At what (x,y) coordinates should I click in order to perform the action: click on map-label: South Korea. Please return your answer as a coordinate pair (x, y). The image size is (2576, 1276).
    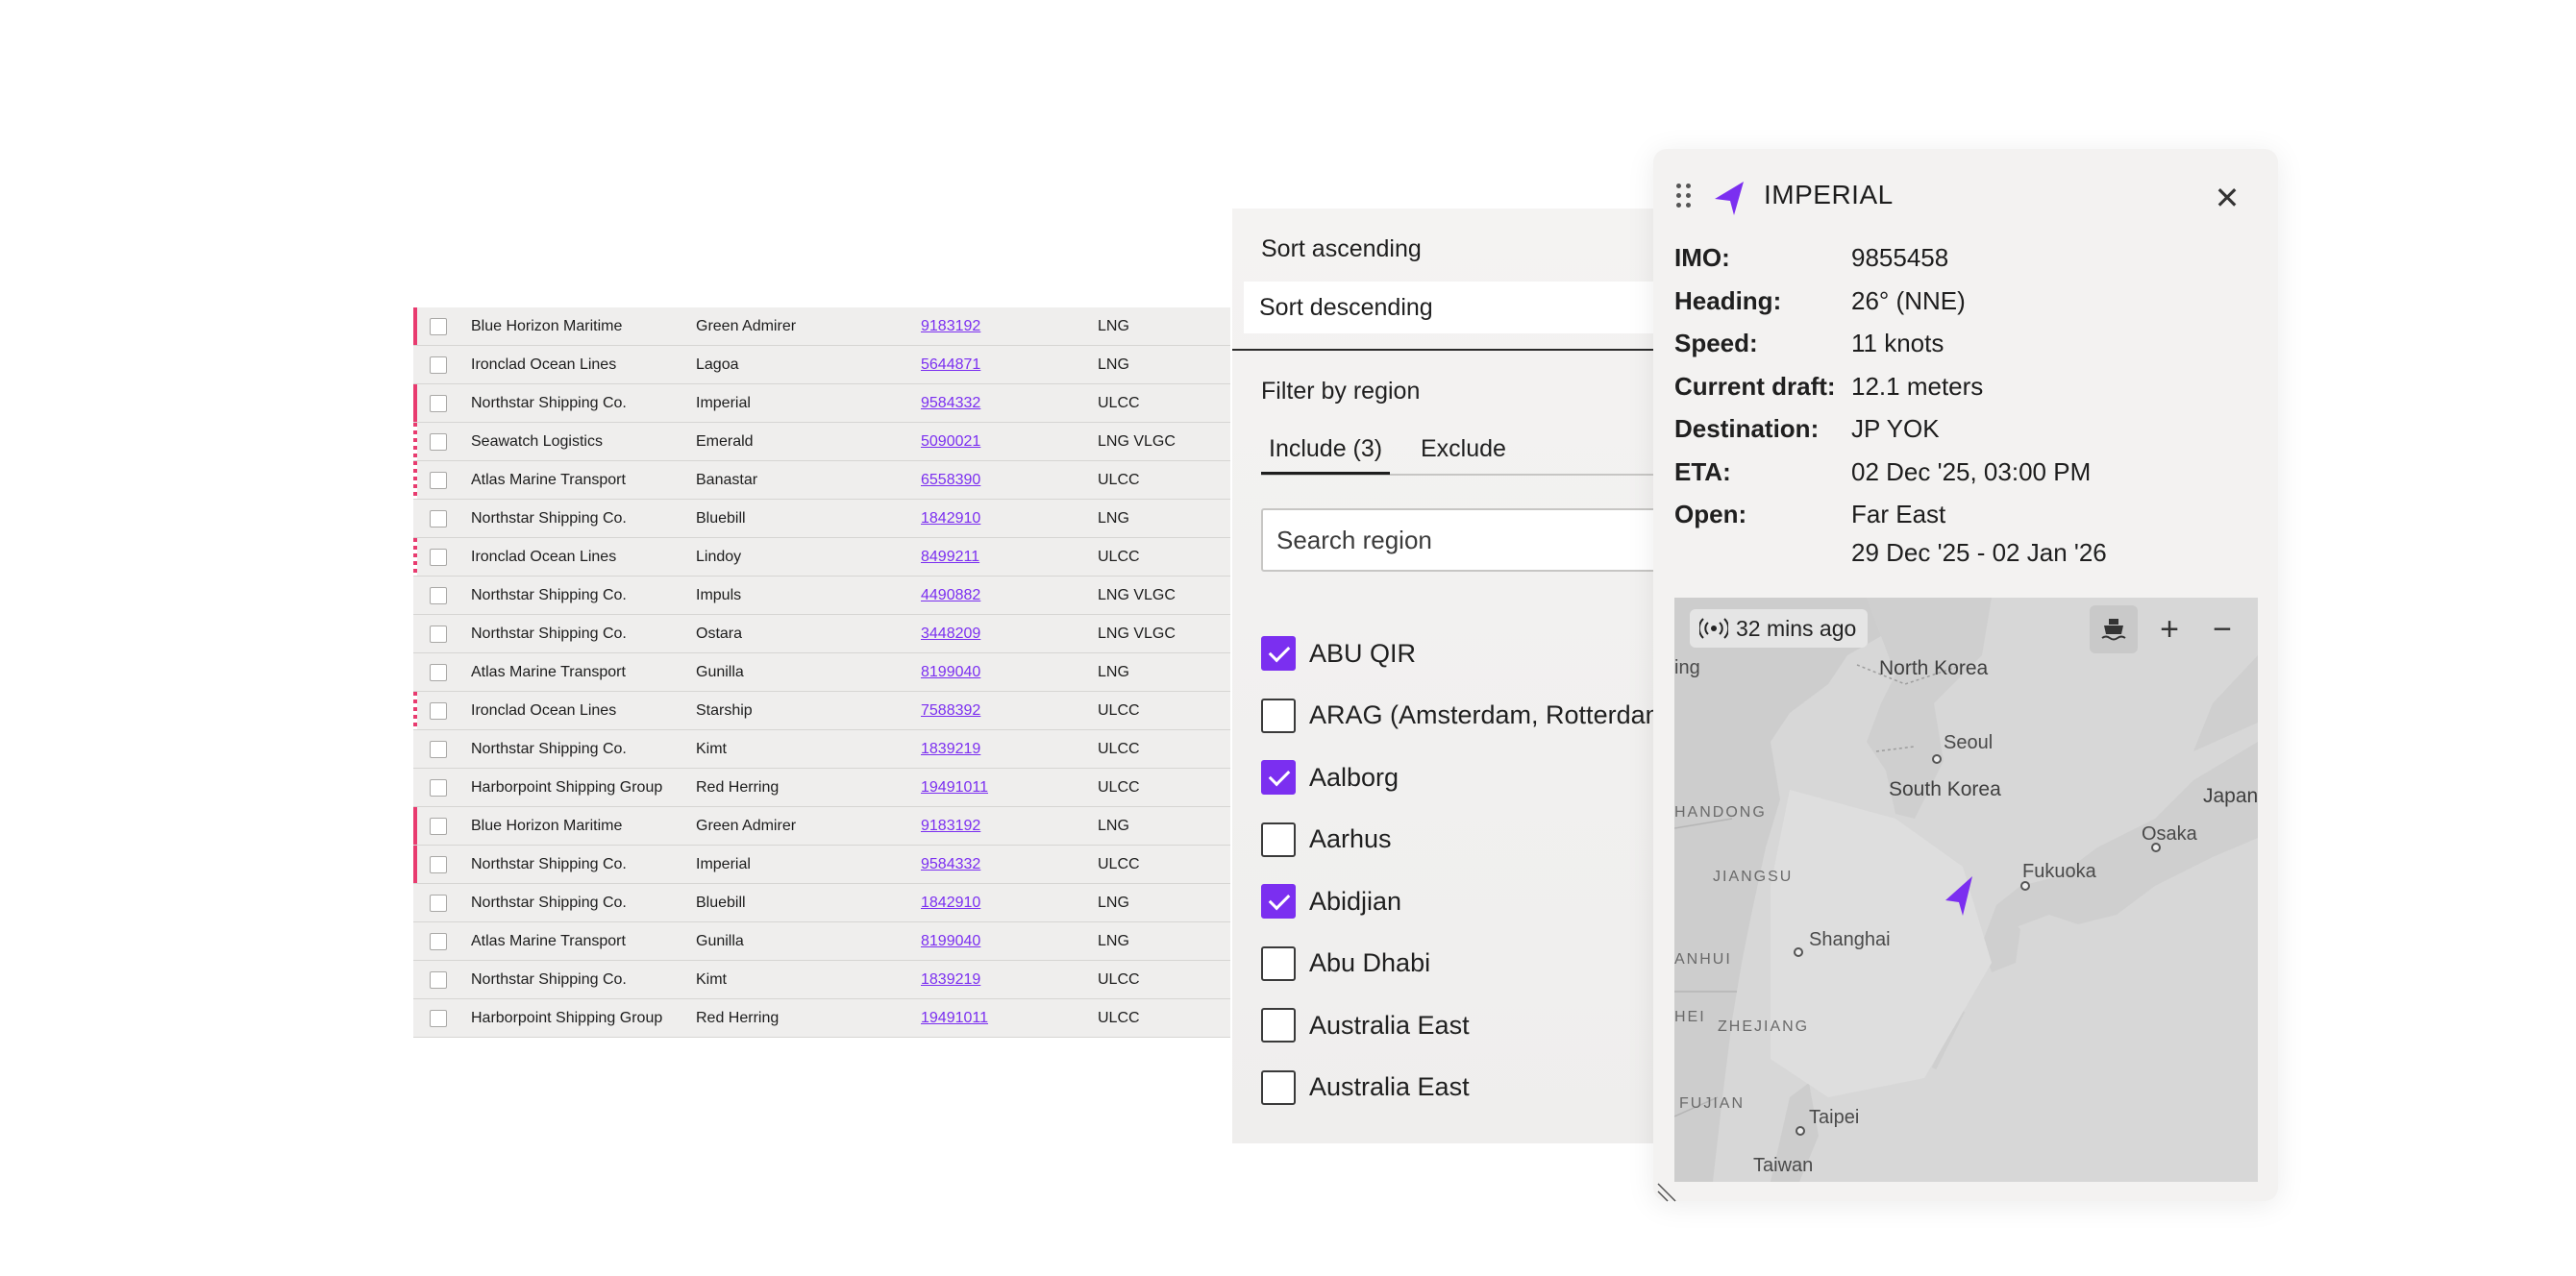
    Looking at the image, I should click on (1945, 789).